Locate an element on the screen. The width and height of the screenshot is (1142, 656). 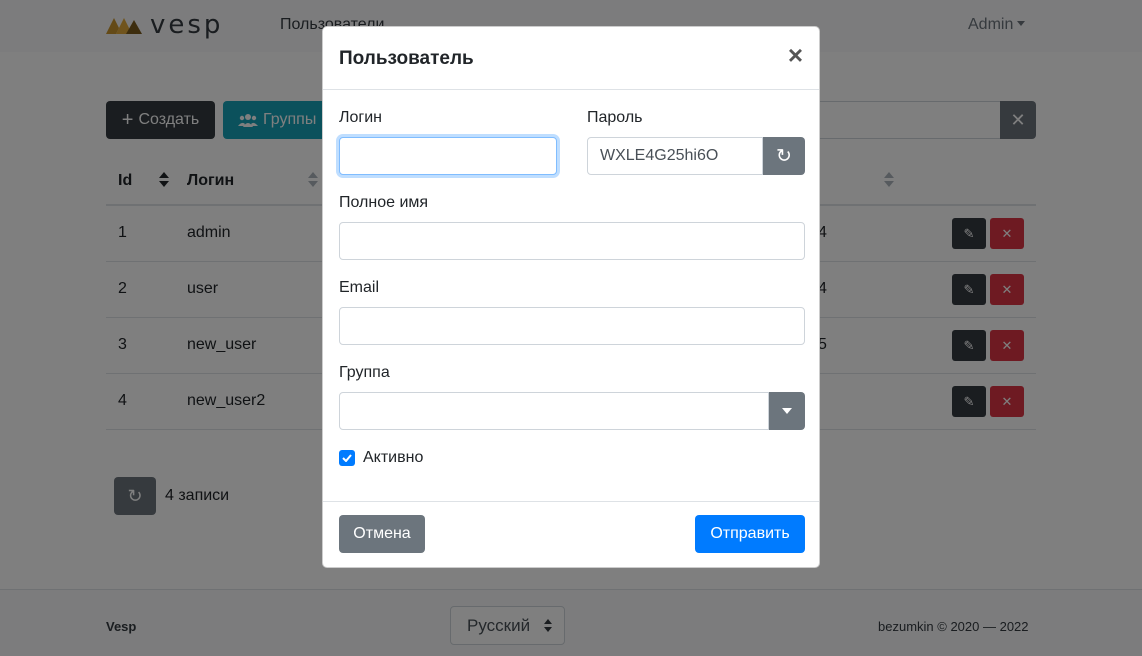
group-label: Группа is located at coordinates (364, 372).